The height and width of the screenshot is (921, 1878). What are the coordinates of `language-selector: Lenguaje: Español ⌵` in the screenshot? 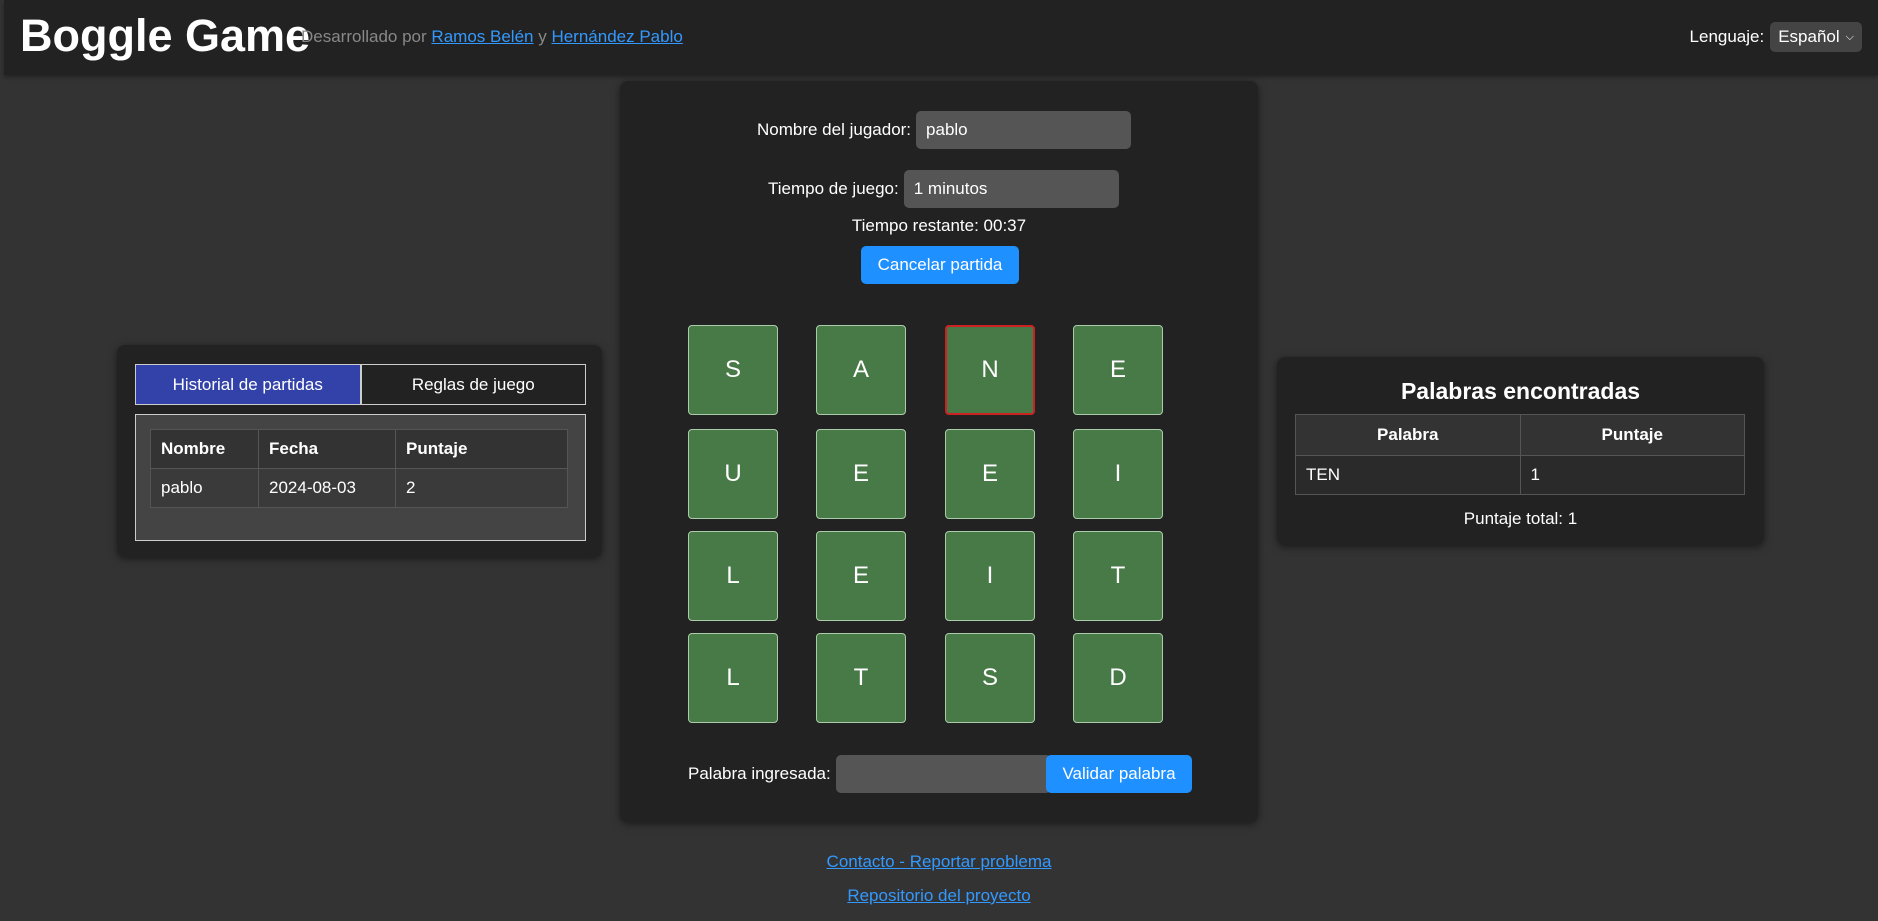 It's located at (1776, 37).